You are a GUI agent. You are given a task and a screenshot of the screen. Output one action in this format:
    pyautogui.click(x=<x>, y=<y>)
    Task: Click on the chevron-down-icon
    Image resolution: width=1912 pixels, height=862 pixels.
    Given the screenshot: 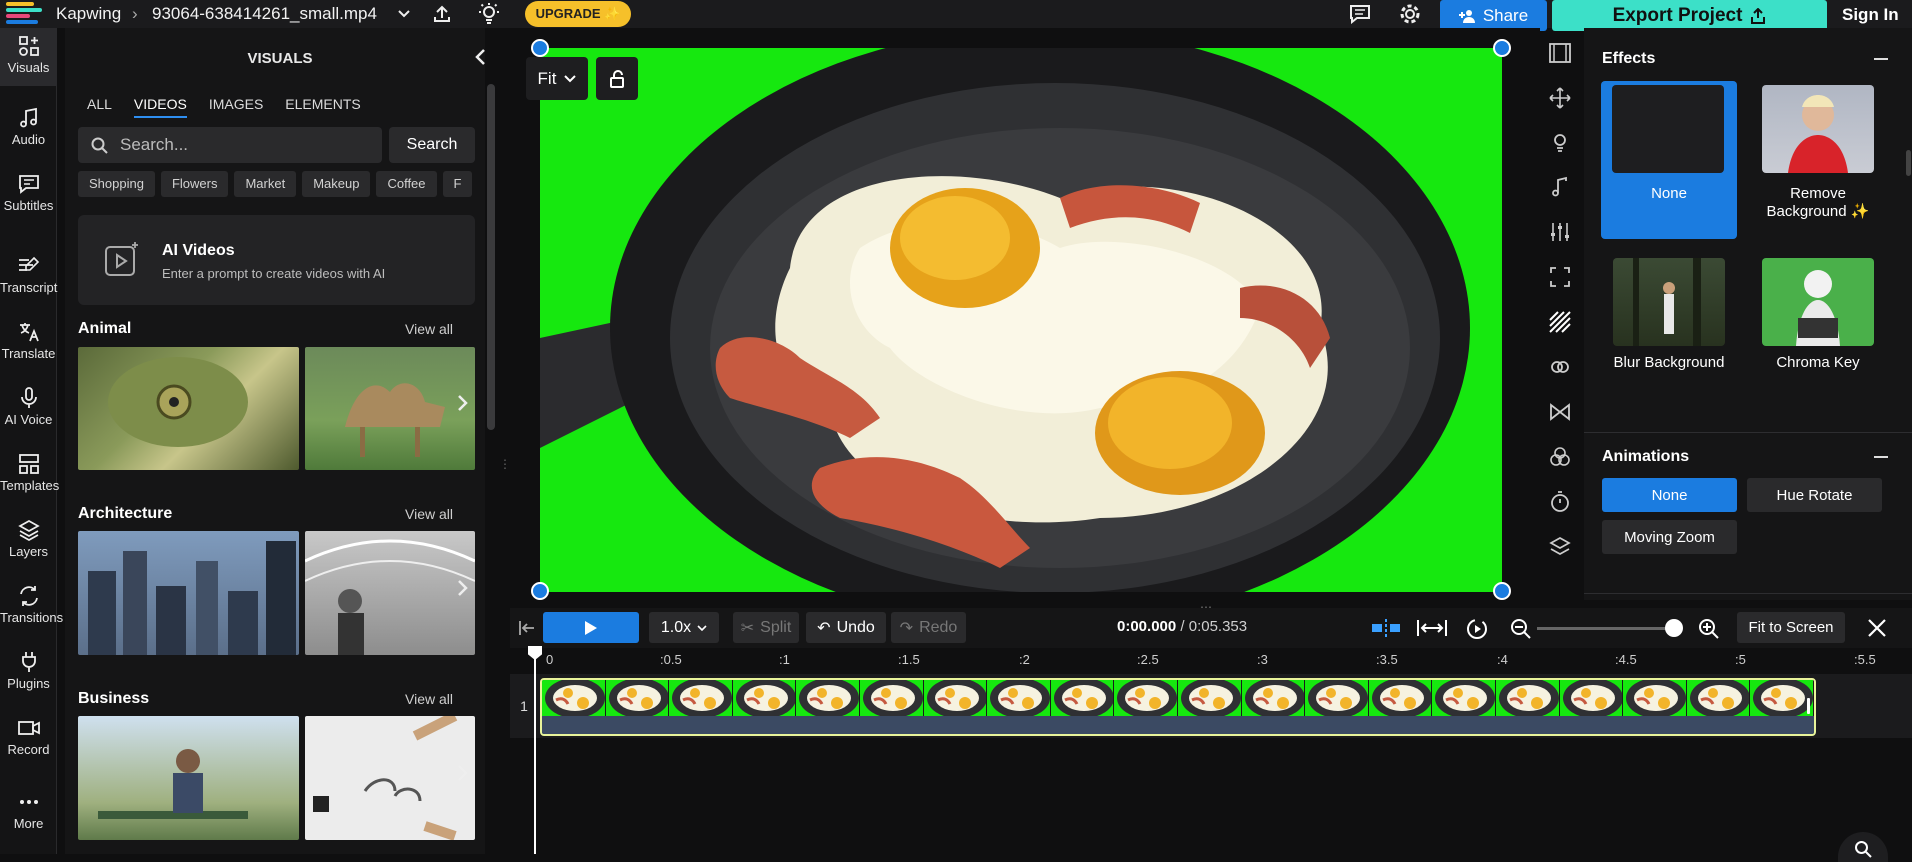 What is the action you would take?
    pyautogui.click(x=404, y=14)
    